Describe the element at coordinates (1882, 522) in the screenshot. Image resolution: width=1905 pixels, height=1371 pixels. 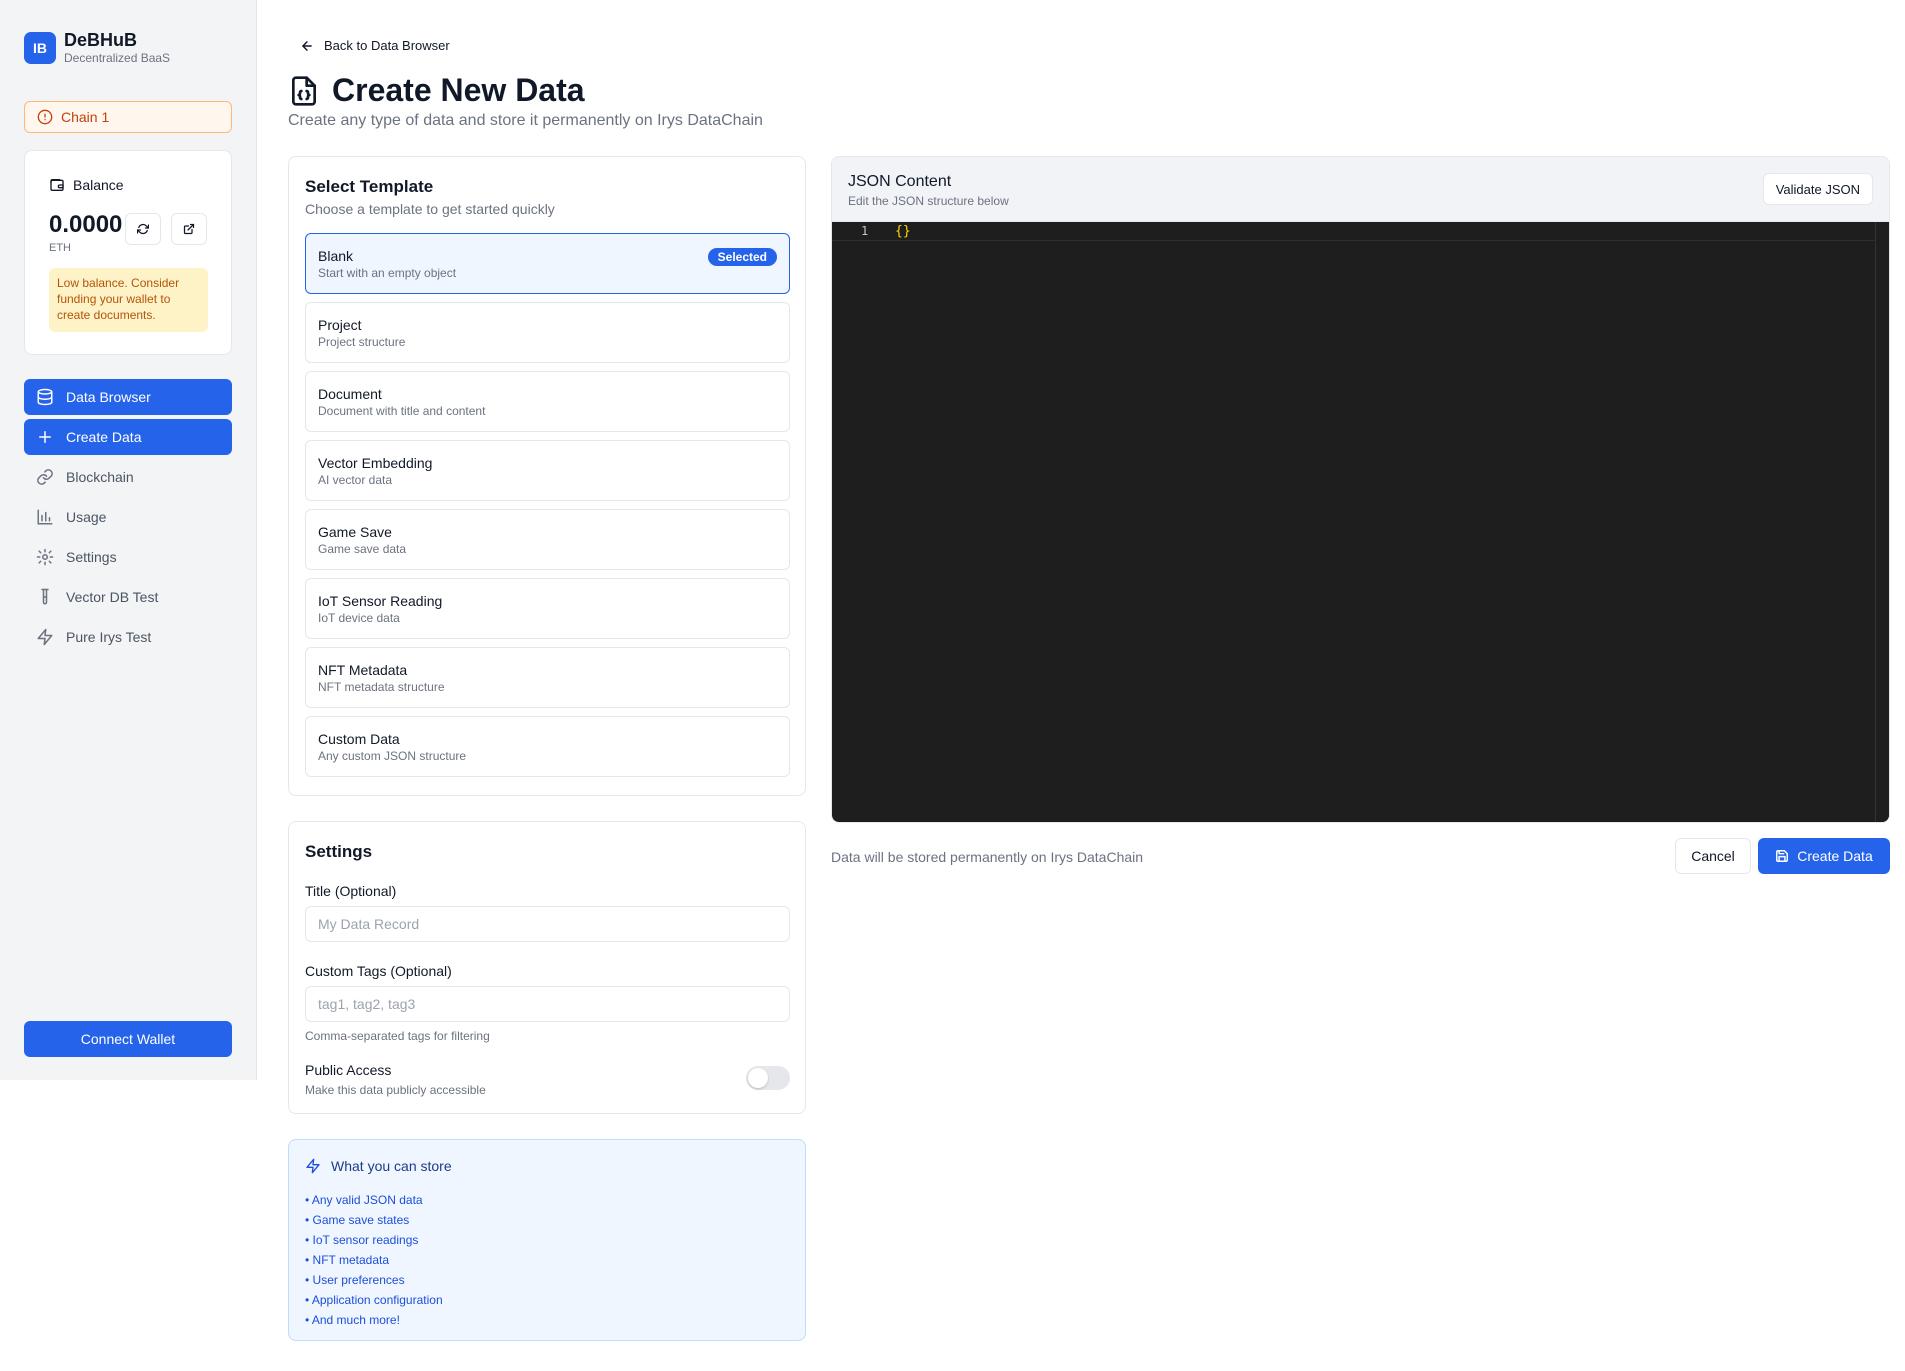
I see `editor-scrollbar` at that location.